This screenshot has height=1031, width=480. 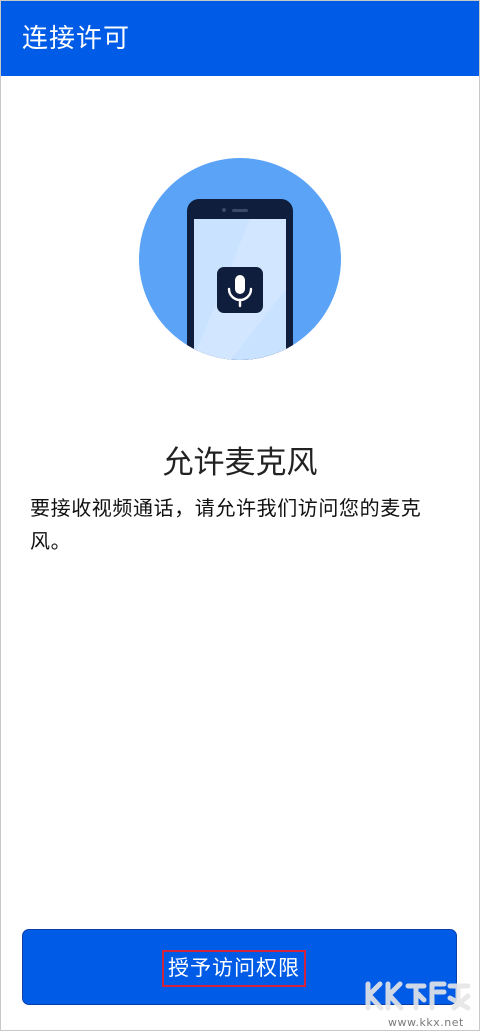 I want to click on phone-speaker, so click(x=240, y=210).